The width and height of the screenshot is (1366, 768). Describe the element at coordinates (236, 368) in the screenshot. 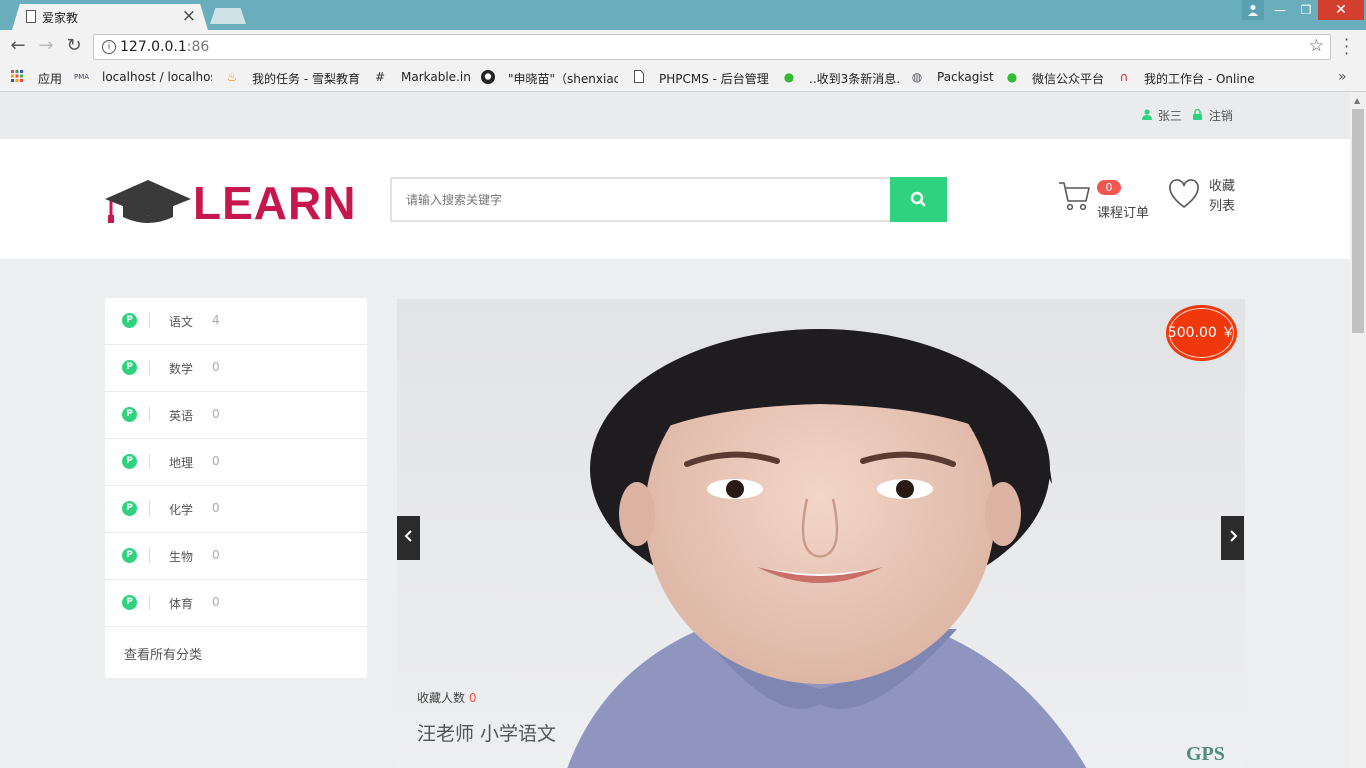

I see `category-item: P 数学 0` at that location.